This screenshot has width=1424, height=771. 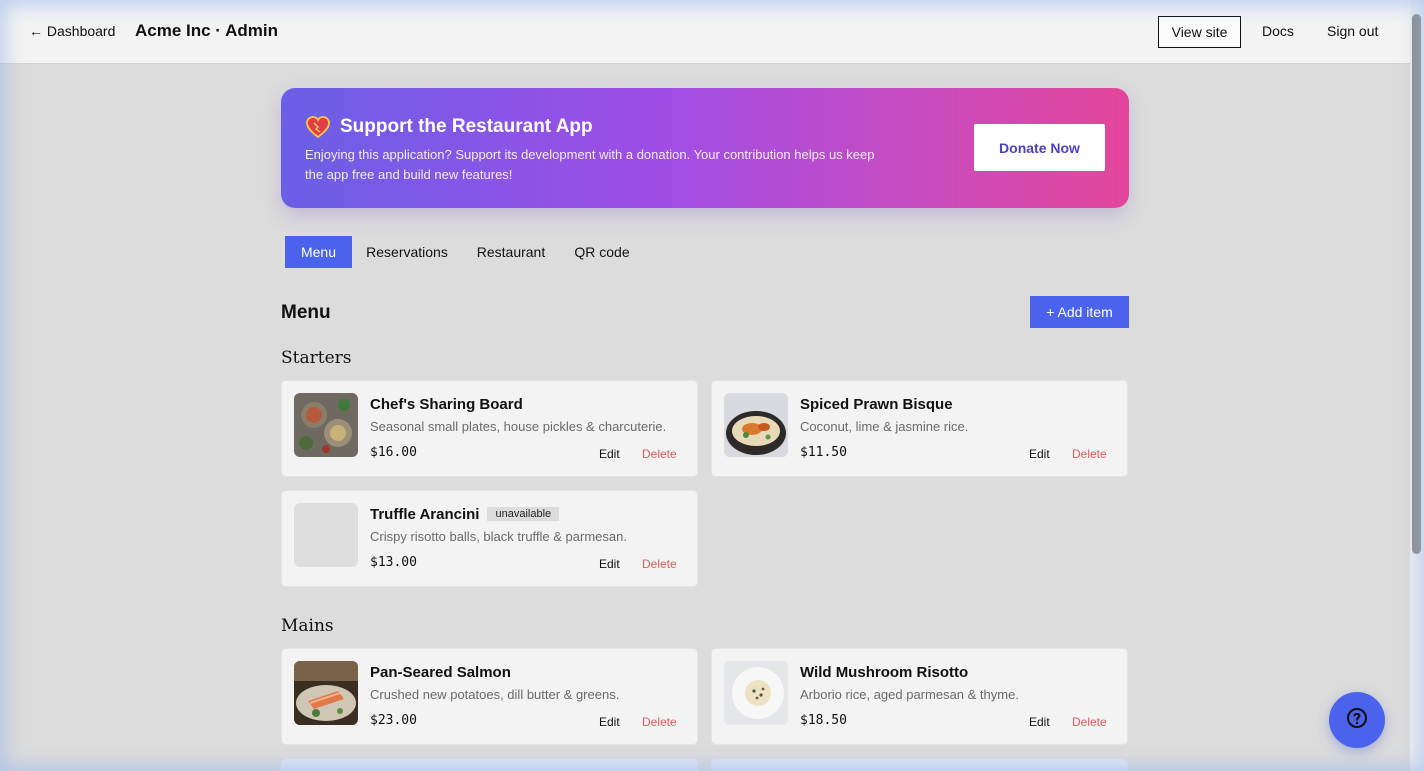 What do you see at coordinates (440, 672) in the screenshot?
I see `item-name: Pan-Seared Salmon` at bounding box center [440, 672].